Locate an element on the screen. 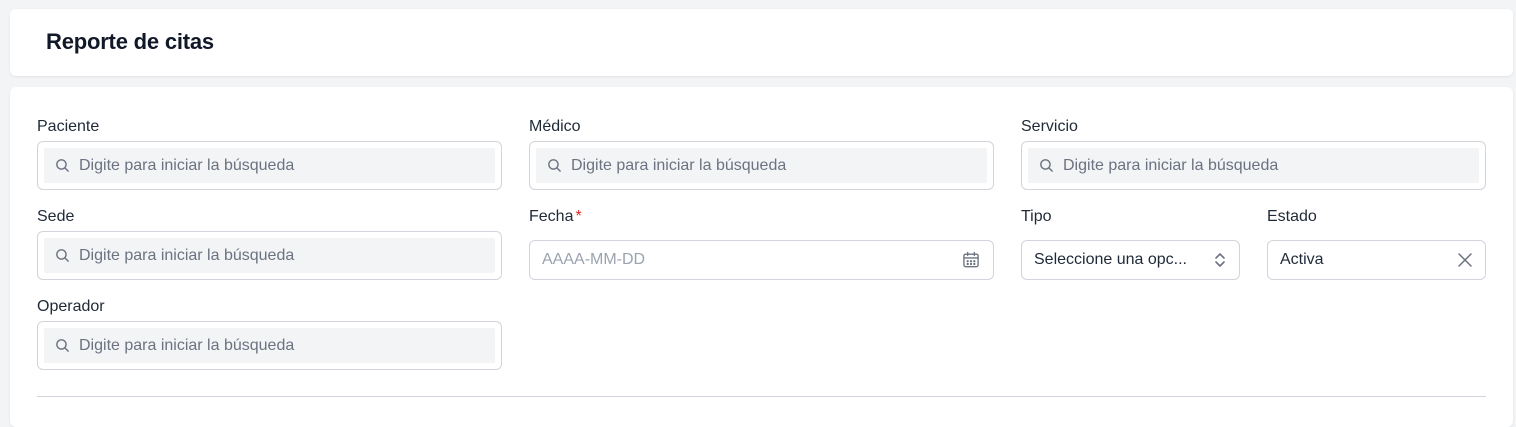 This screenshot has height=427, width=1516. estado-select-value: Activa is located at coordinates (1302, 259).